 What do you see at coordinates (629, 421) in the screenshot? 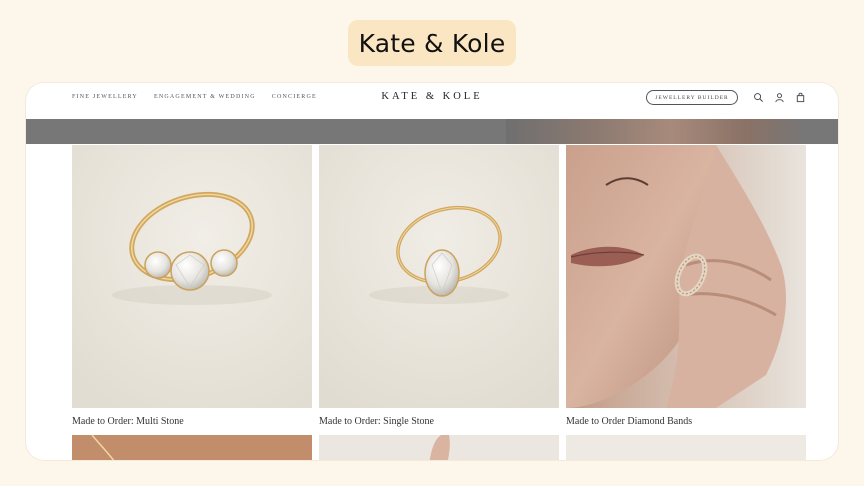
I see `product-caption-diamond-bands: Made to Order Diamond Bands` at bounding box center [629, 421].